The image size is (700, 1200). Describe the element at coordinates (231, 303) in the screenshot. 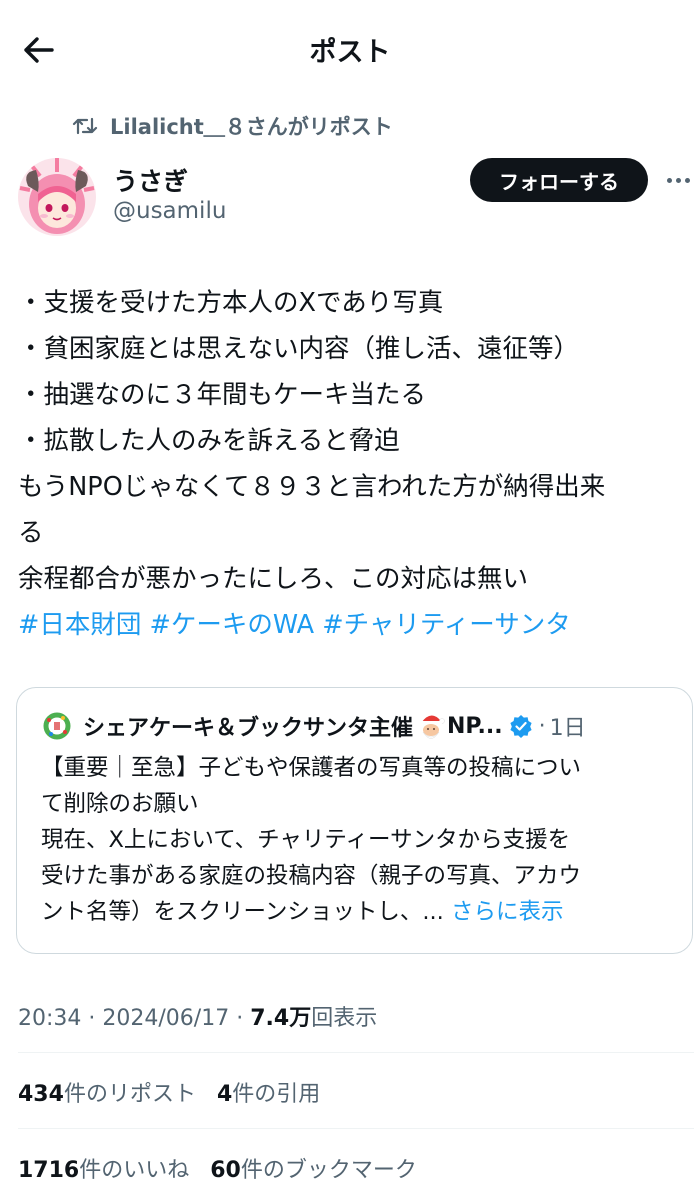

I see `post-line: ・支援を受けた方本人のXであり写真` at that location.